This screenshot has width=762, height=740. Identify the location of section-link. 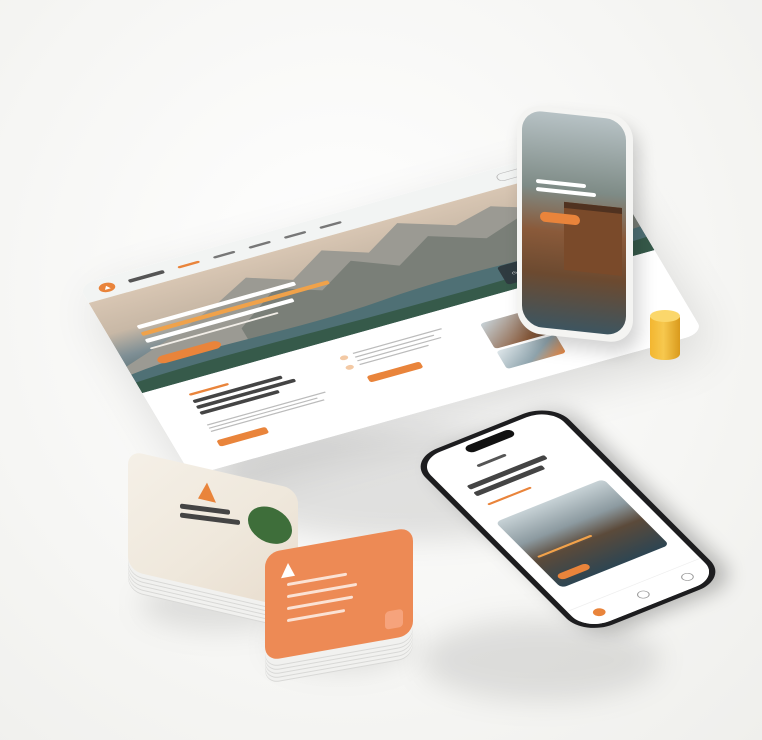
(243, 436).